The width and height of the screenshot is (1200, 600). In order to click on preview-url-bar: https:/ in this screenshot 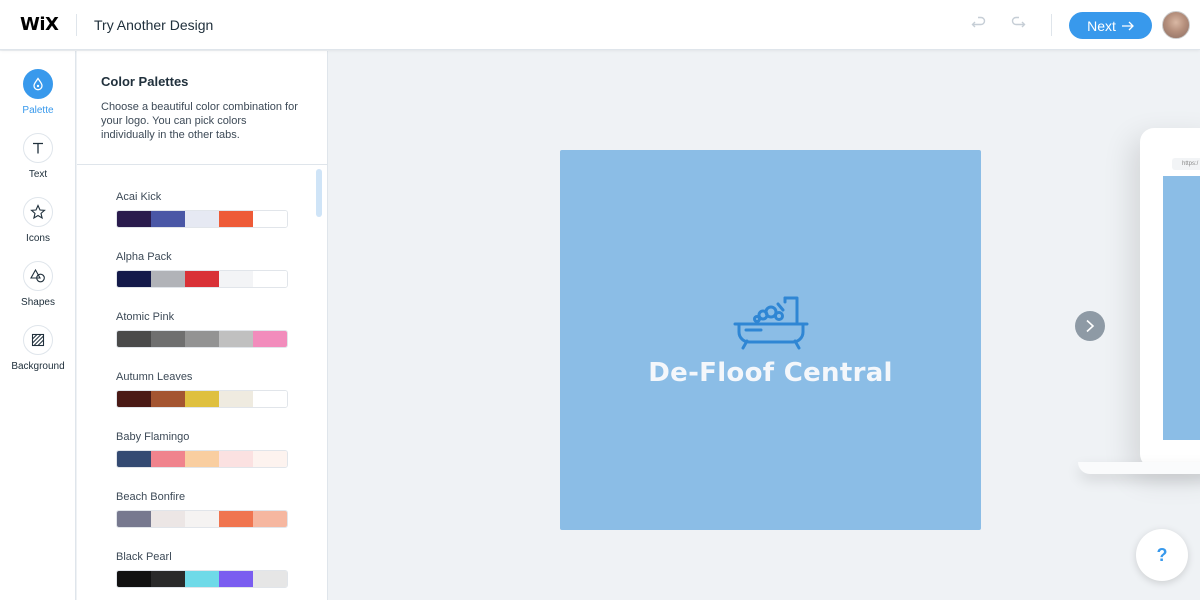, I will do `click(1186, 164)`.